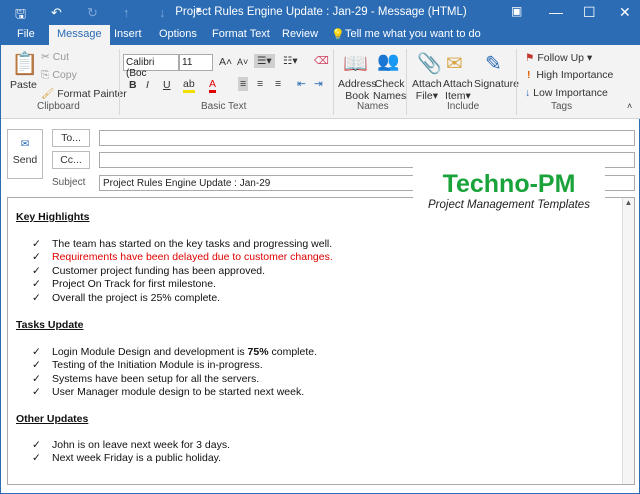 This screenshot has width=640, height=494. What do you see at coordinates (59, 75) in the screenshot?
I see `copy-button: ⎘ Copy` at bounding box center [59, 75].